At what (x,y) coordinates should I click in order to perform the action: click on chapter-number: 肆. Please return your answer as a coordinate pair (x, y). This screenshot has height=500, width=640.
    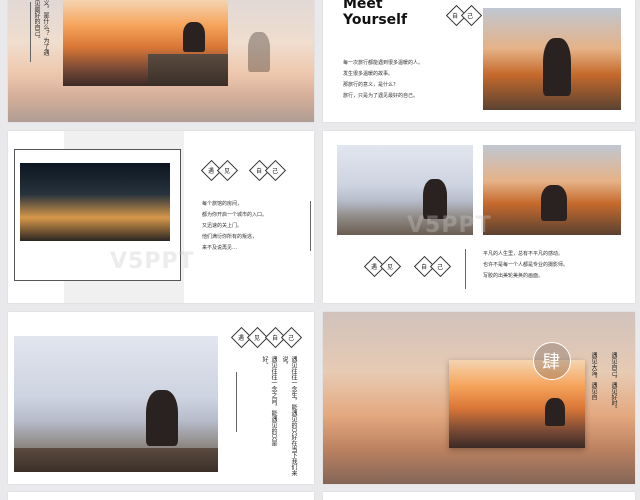
    Looking at the image, I should click on (551, 362).